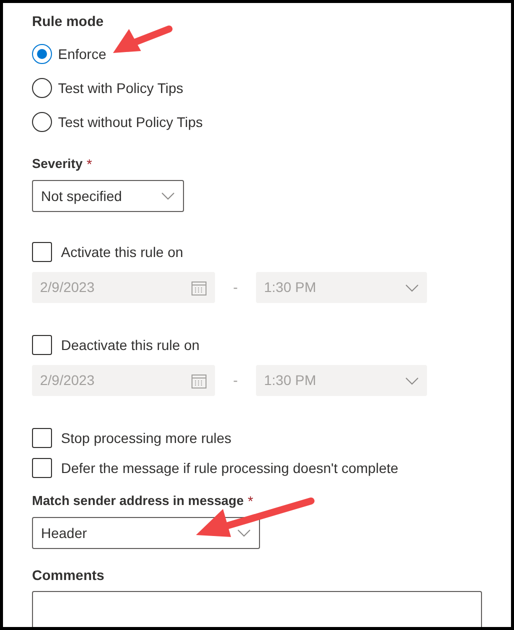  I want to click on radio-label: Test without Policy Tips, so click(130, 122).